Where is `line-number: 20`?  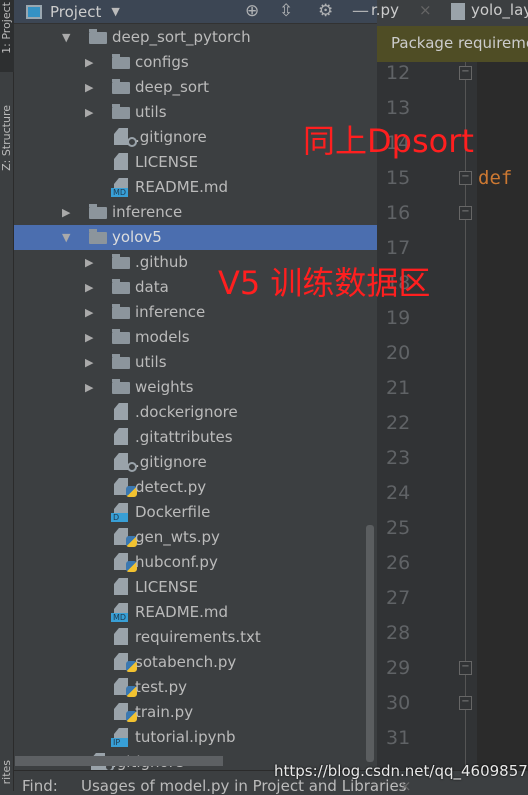 line-number: 20 is located at coordinates (398, 353).